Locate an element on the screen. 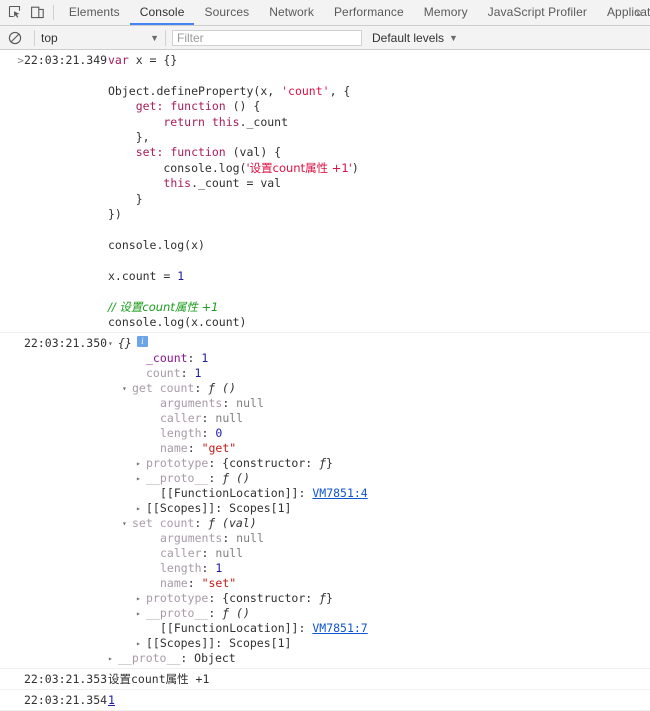 The width and height of the screenshot is (650, 711). toolbar-icon-group is located at coordinates (25, 12).